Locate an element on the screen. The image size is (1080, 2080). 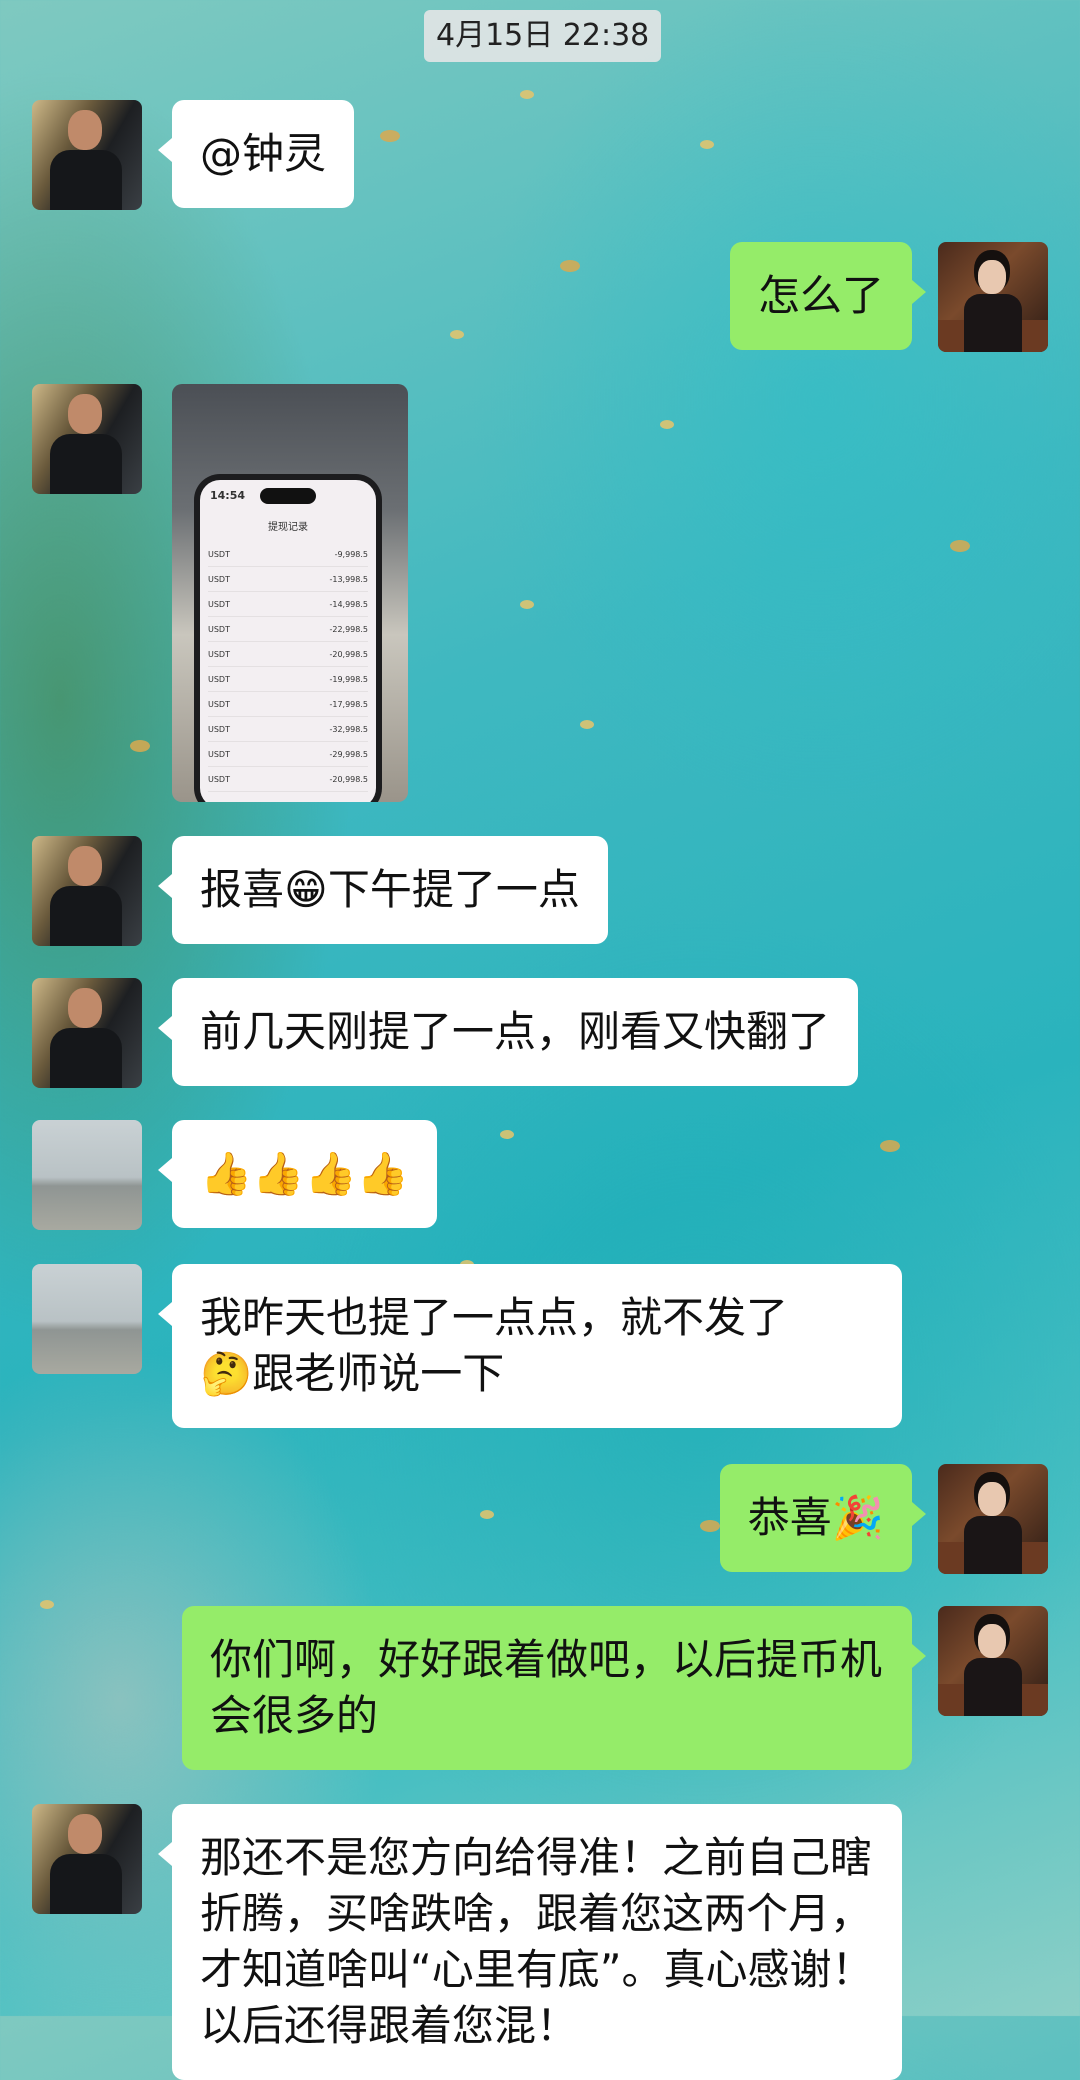
phone-status-time: 14:54 is located at coordinates (228, 495).